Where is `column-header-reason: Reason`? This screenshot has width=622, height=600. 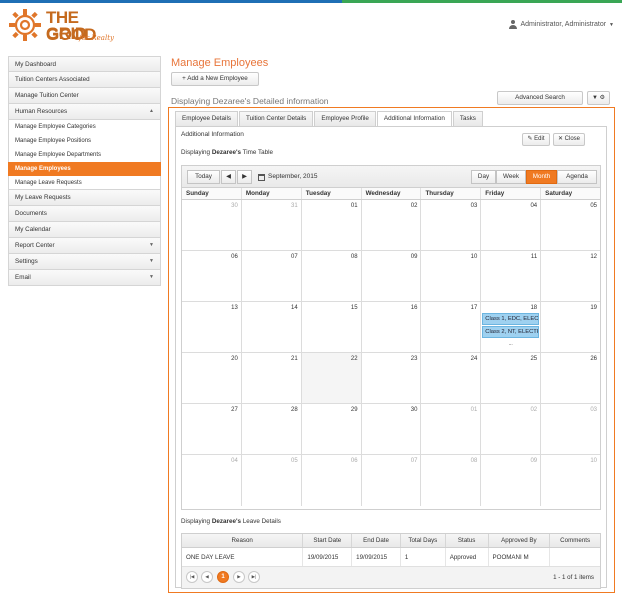
column-header-reason: Reason is located at coordinates (243, 540).